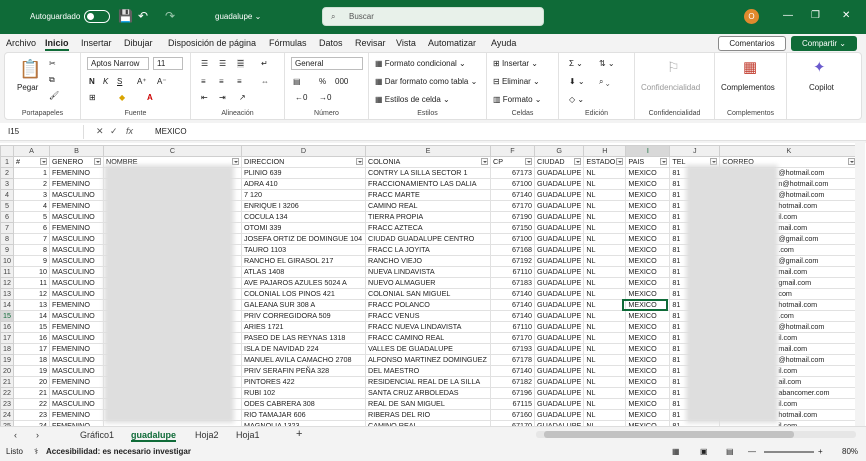 The width and height of the screenshot is (866, 461). I want to click on menu-insertar: Insertar, so click(96, 43).